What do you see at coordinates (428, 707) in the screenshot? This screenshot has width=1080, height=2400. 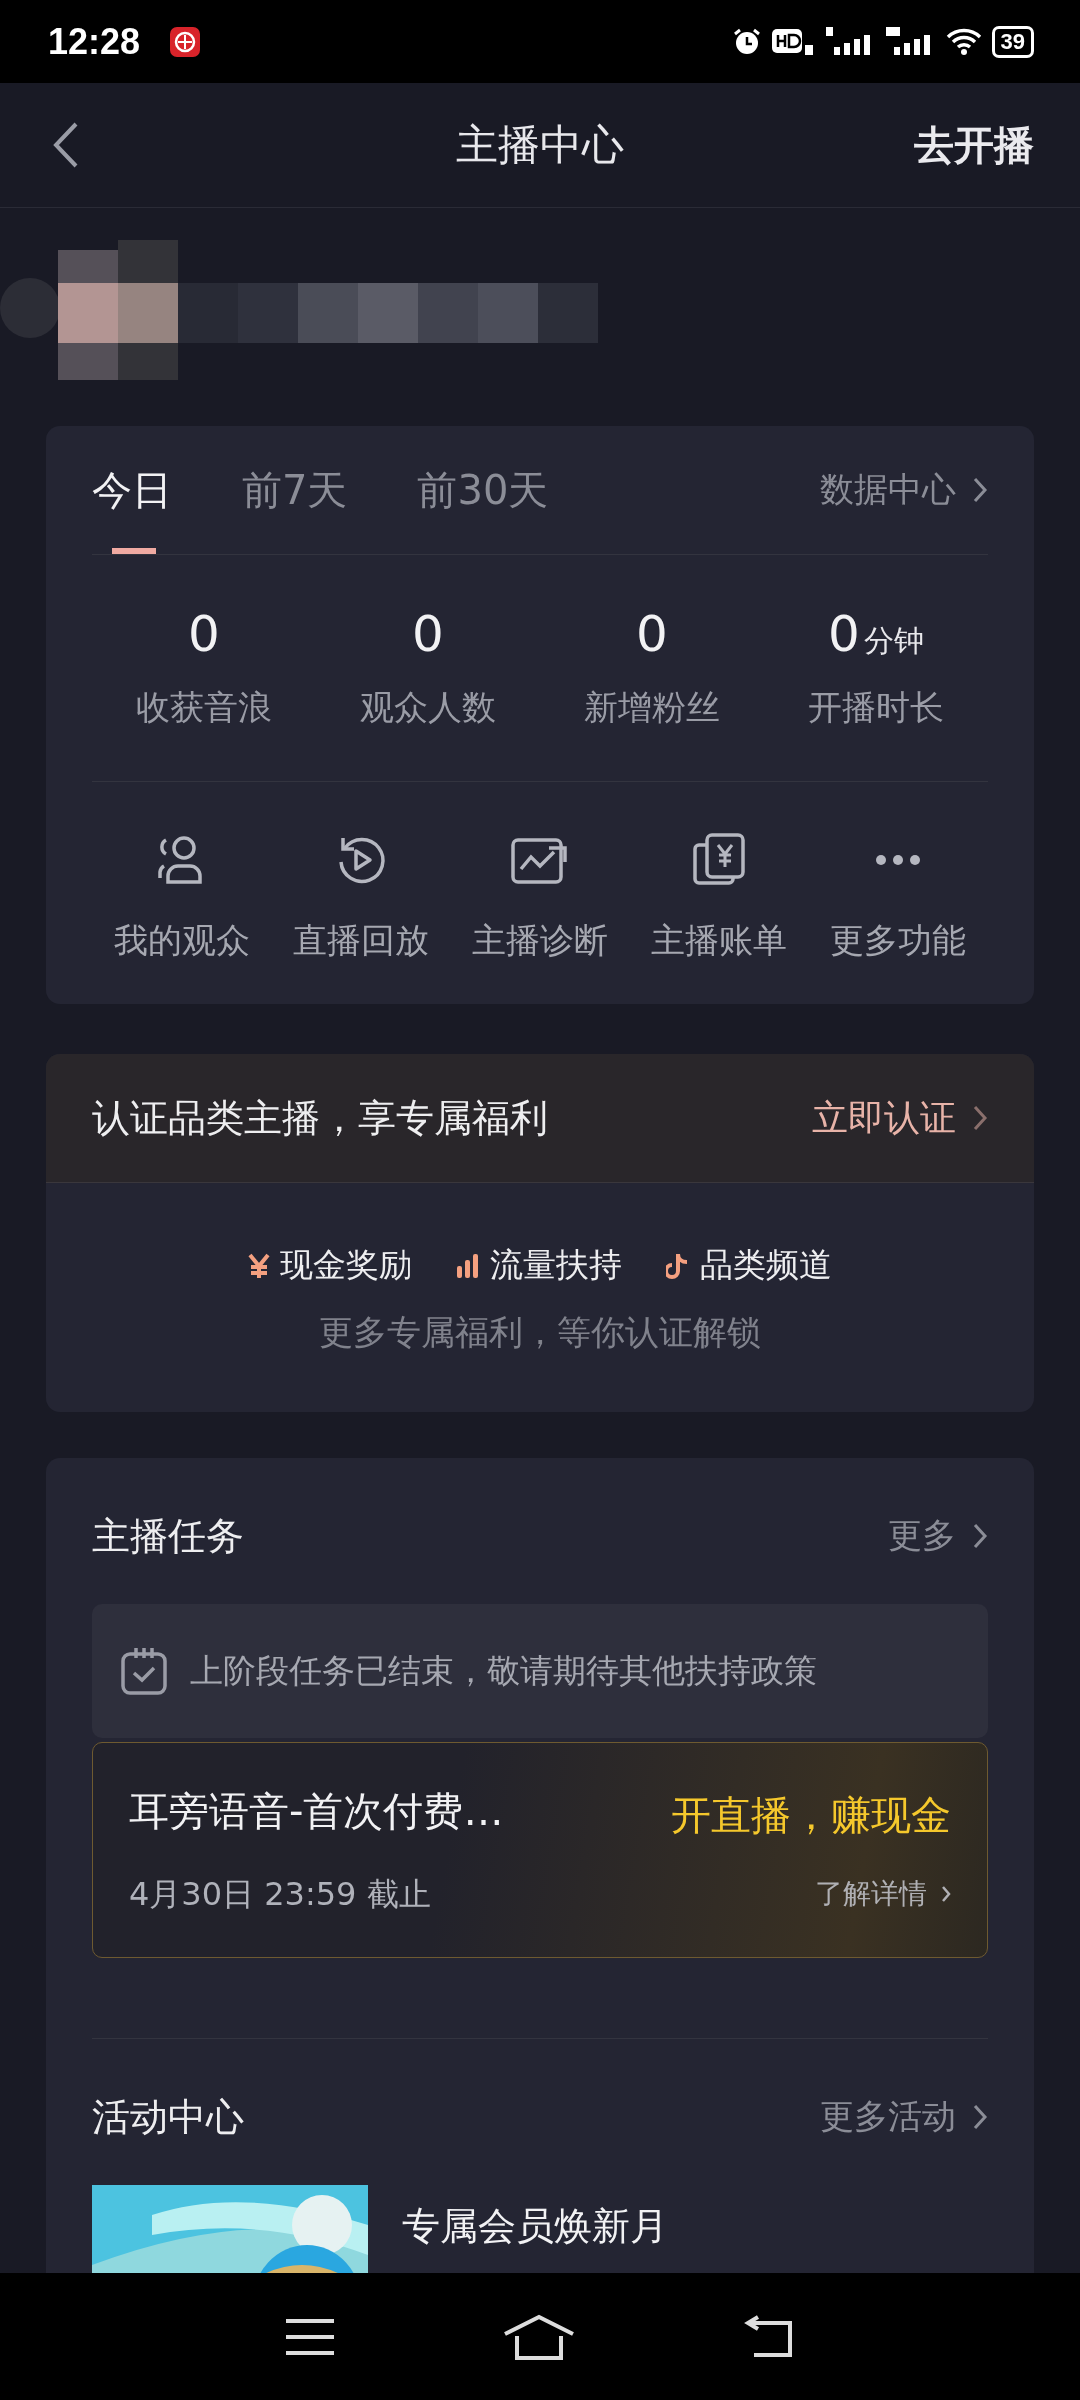 I see `stat-label: 观众人数` at bounding box center [428, 707].